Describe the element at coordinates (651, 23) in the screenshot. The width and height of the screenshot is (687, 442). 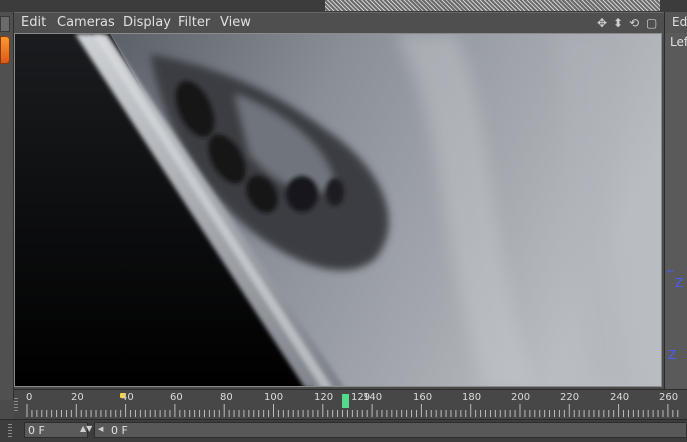
I see `maximize-icon: ▢` at that location.